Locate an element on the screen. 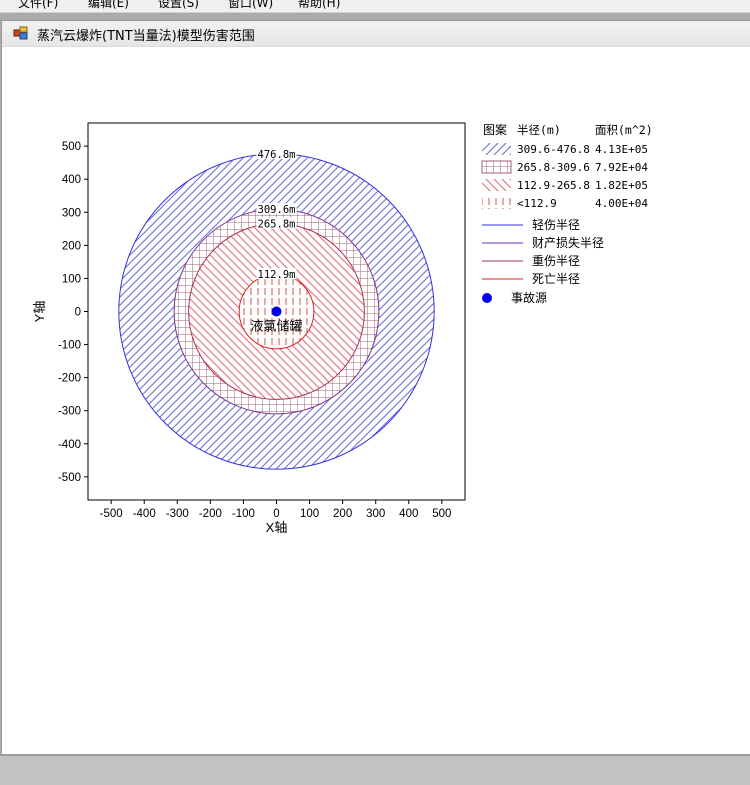  legend-area-3: 1.82E+05 is located at coordinates (621, 185).